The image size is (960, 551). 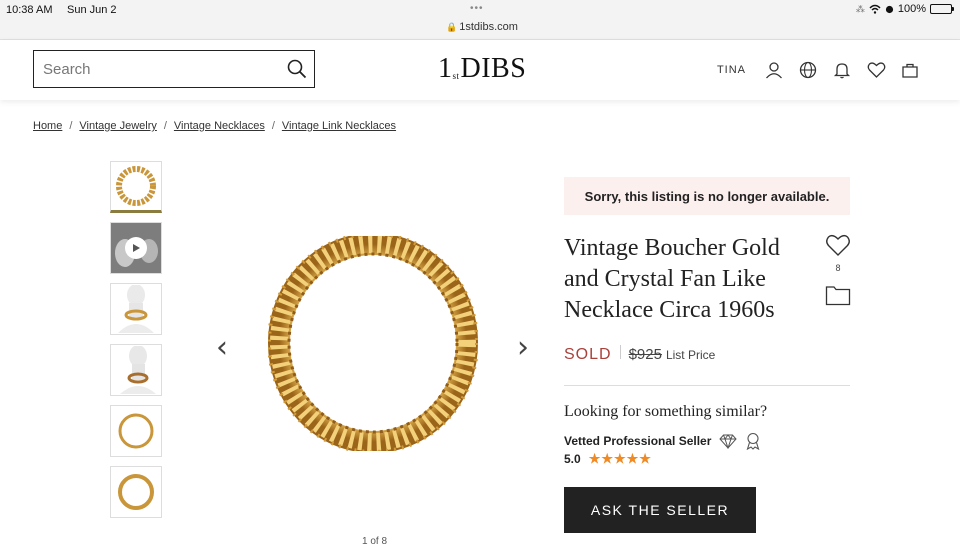 What do you see at coordinates (92, 10) in the screenshot?
I see `status-date: Sun Jun 2` at bounding box center [92, 10].